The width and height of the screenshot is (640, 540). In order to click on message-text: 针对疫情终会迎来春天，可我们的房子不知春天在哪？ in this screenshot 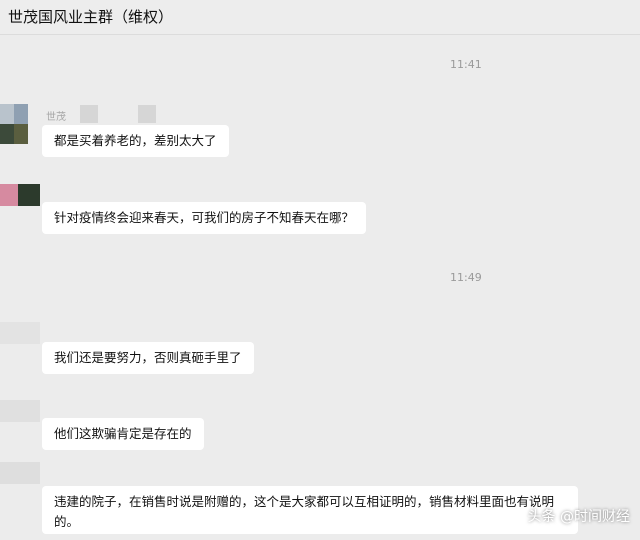, I will do `click(204, 217)`.